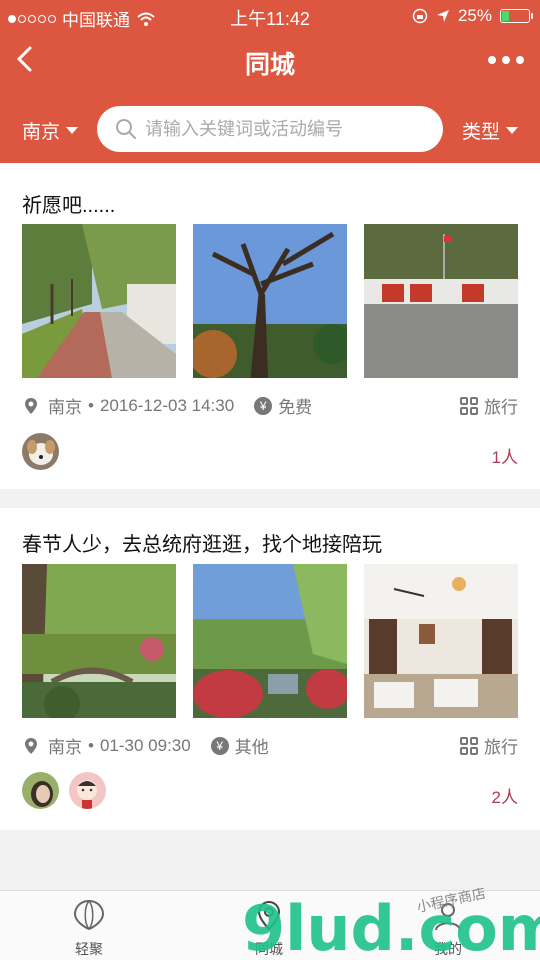  What do you see at coordinates (506, 60) in the screenshot?
I see `more-icon` at bounding box center [506, 60].